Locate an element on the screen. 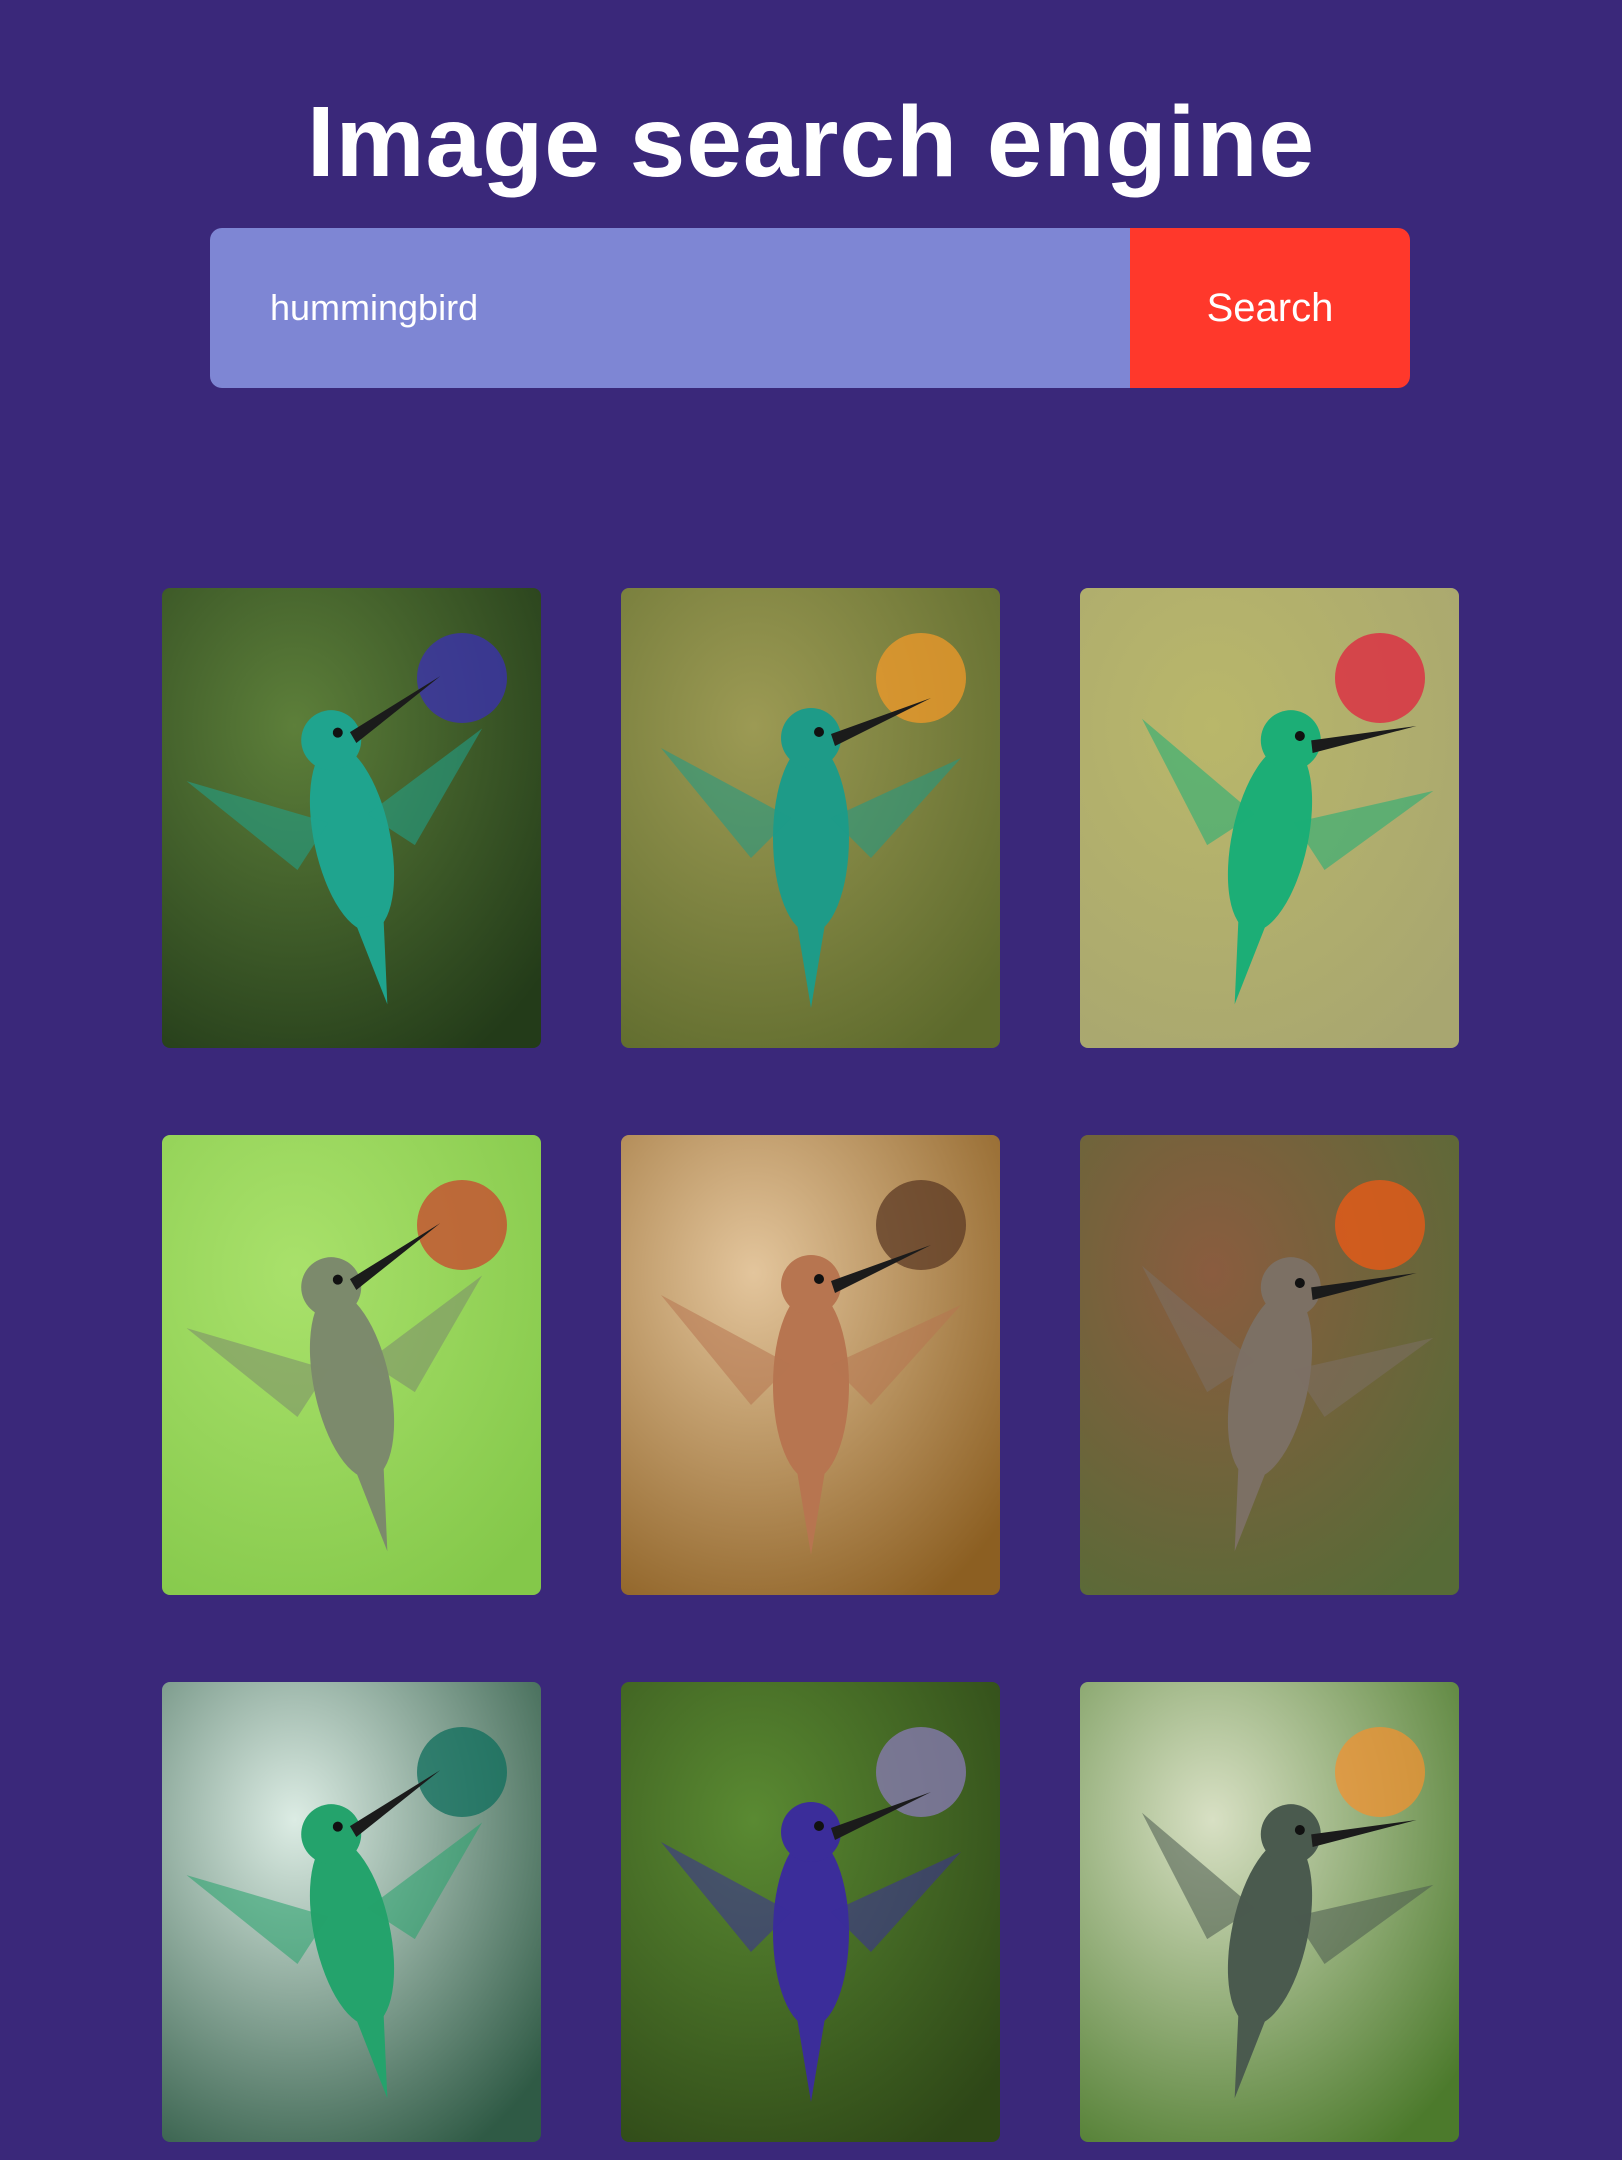 Image resolution: width=1622 pixels, height=2160 pixels. page-title: Image search engine is located at coordinates (811, 142).